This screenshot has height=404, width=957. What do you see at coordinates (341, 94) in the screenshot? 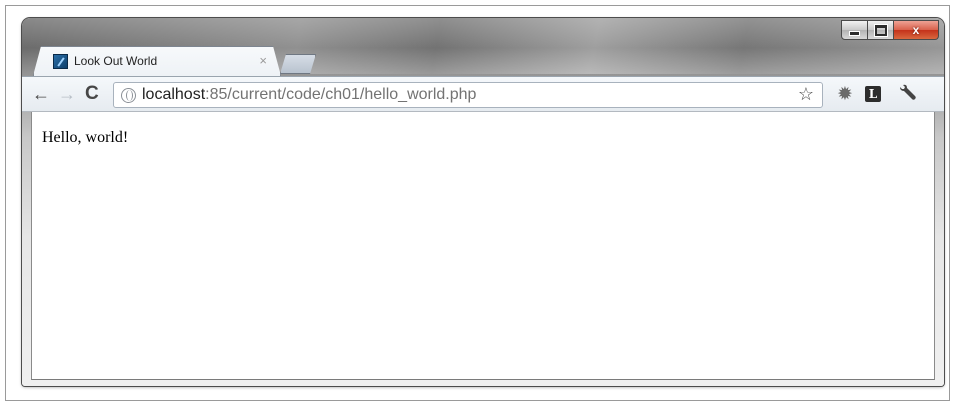
I see `address-path: :85/current/code/ch01/hello_world.php` at bounding box center [341, 94].